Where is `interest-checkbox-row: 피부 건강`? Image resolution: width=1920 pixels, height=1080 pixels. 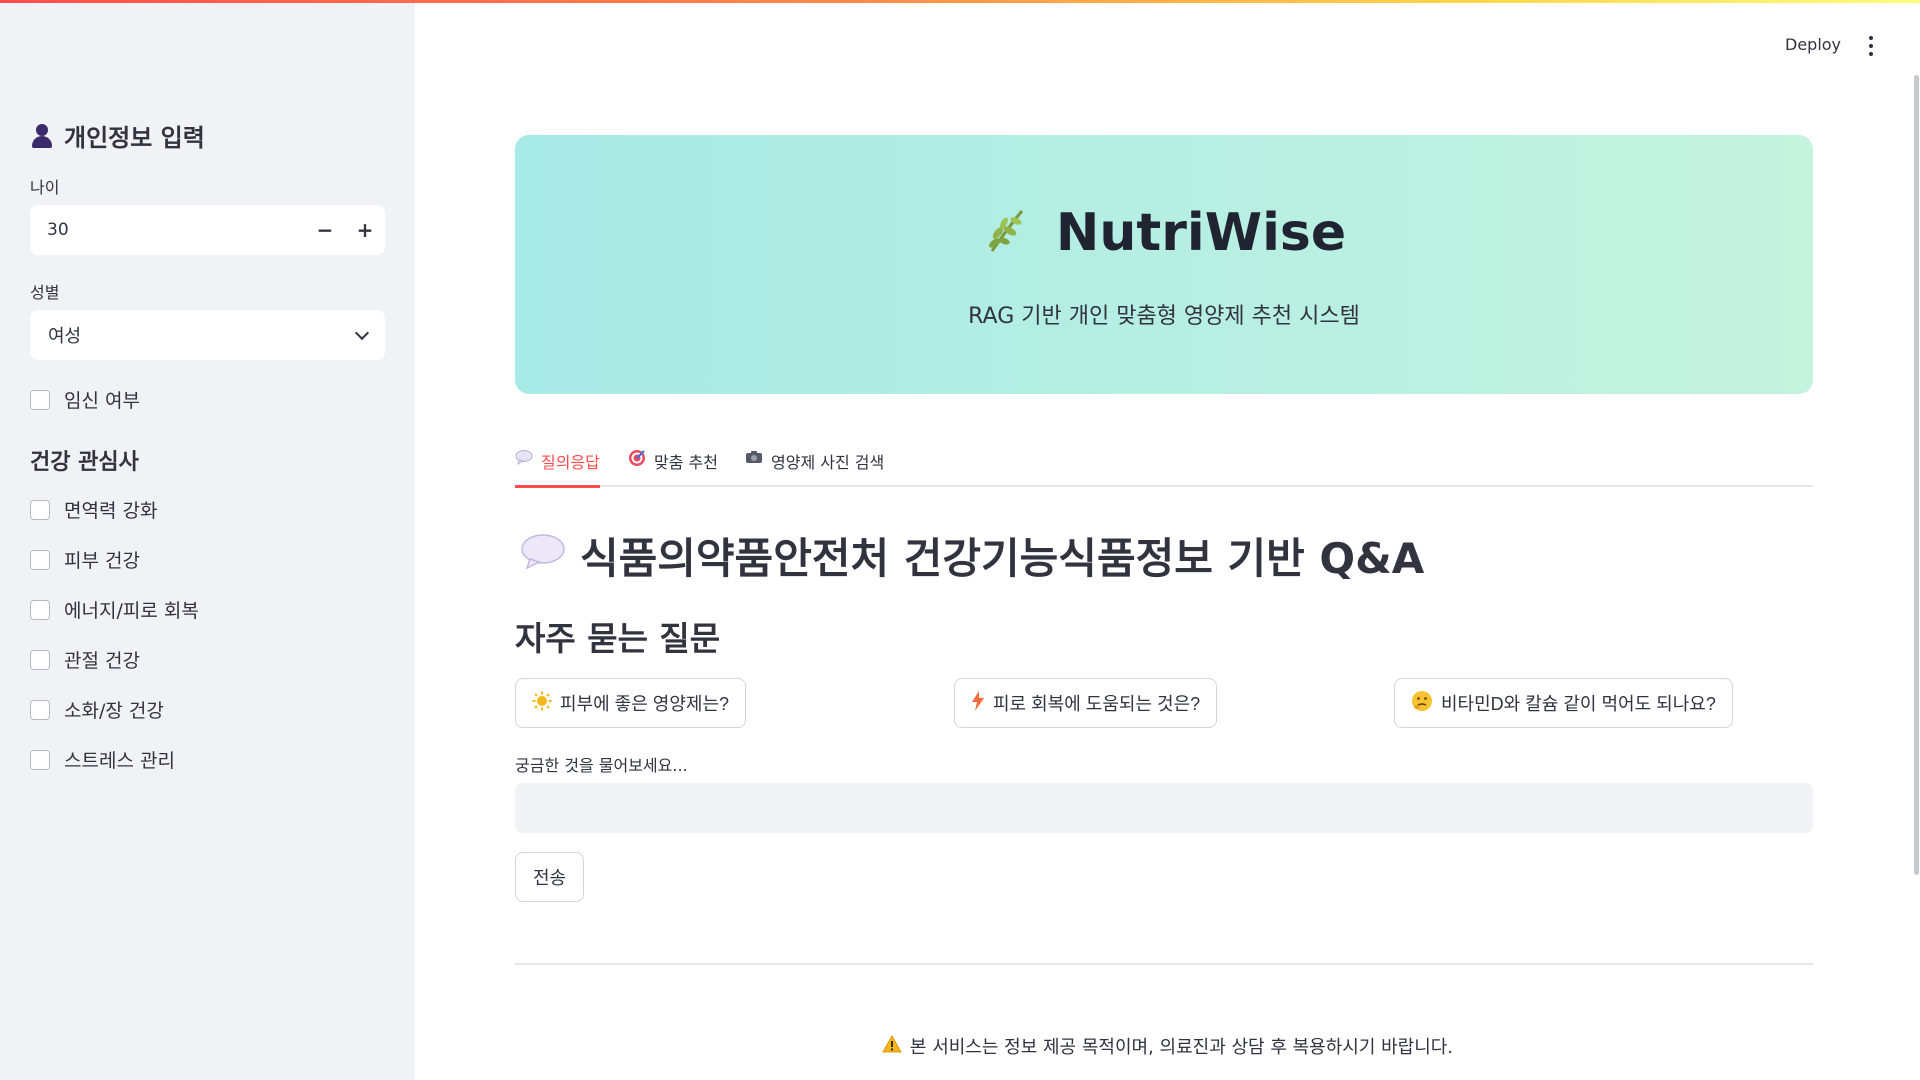 interest-checkbox-row: 피부 건강 is located at coordinates (85, 559).